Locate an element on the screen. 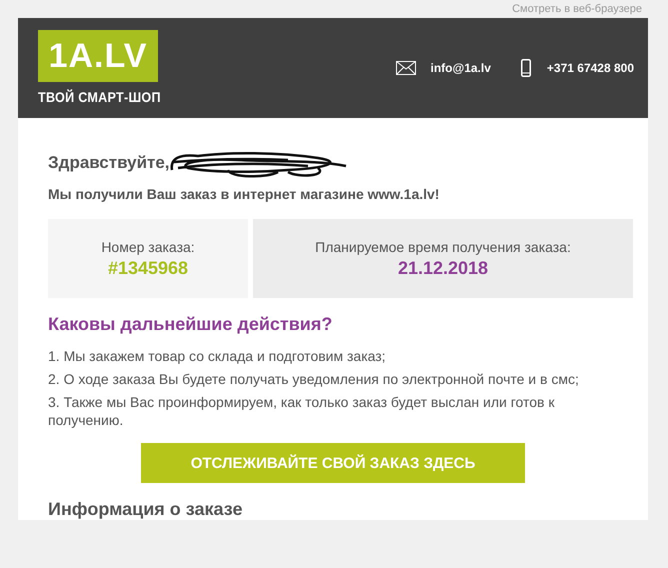 This screenshot has height=568, width=668. logo: 1A.LV is located at coordinates (98, 56).